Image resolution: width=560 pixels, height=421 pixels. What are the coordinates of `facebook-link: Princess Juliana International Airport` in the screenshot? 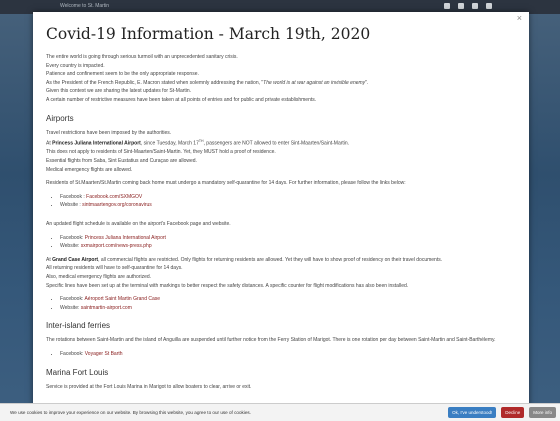 It's located at (125, 238).